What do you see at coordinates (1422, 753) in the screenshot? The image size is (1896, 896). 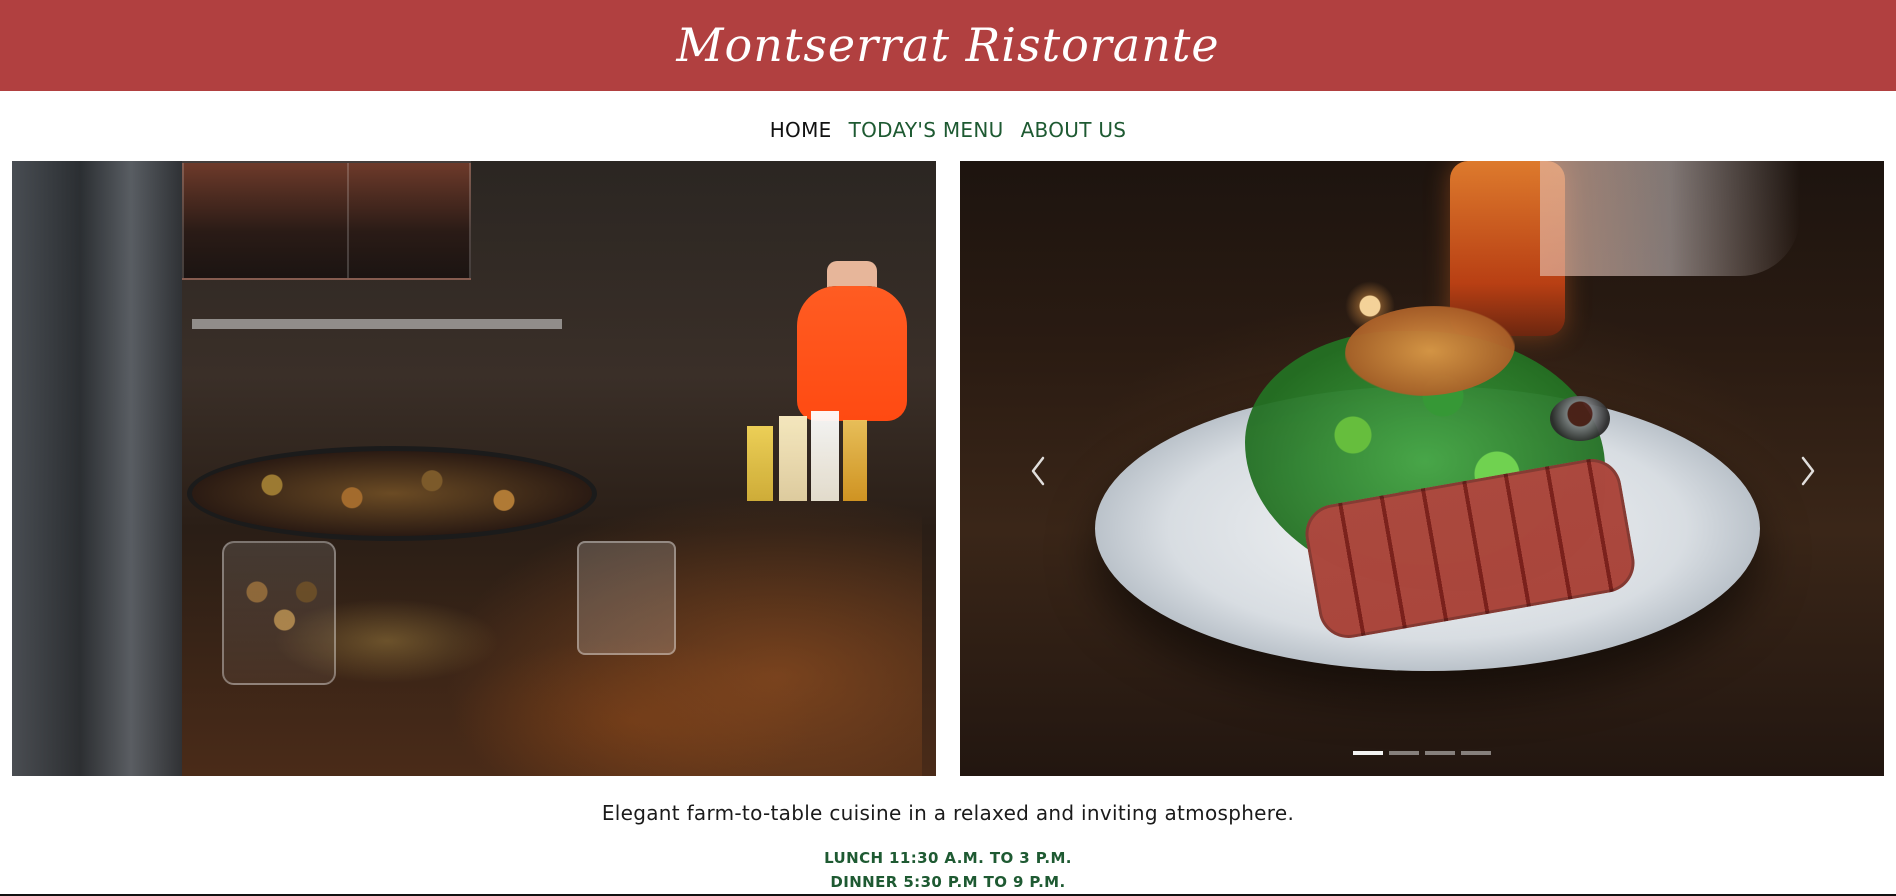 I see `carousel-indicators` at bounding box center [1422, 753].